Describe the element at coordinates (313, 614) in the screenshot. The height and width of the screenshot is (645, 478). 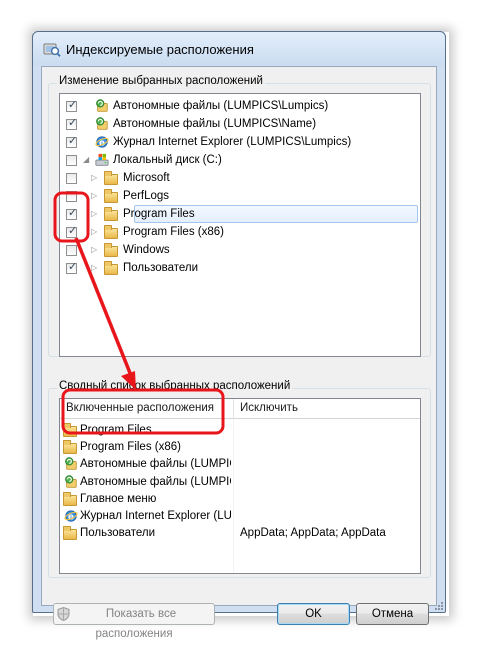
I see `ok-button: OK` at that location.